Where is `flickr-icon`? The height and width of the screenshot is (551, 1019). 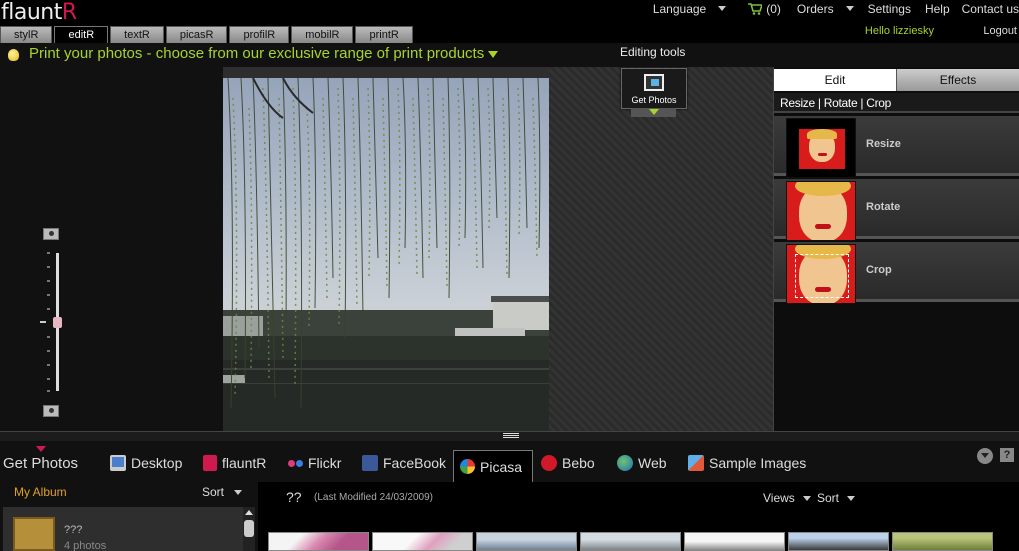
flickr-icon is located at coordinates (295, 463).